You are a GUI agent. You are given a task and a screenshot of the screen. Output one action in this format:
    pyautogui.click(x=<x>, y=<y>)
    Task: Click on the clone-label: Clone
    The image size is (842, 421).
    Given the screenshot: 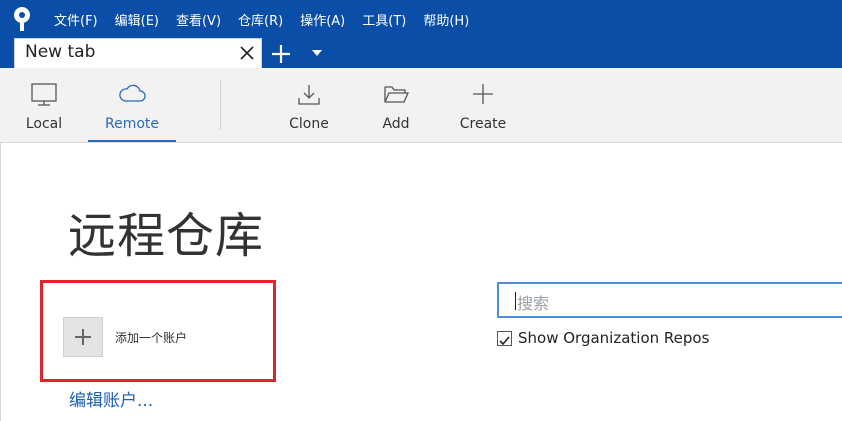 What is the action you would take?
    pyautogui.click(x=309, y=124)
    